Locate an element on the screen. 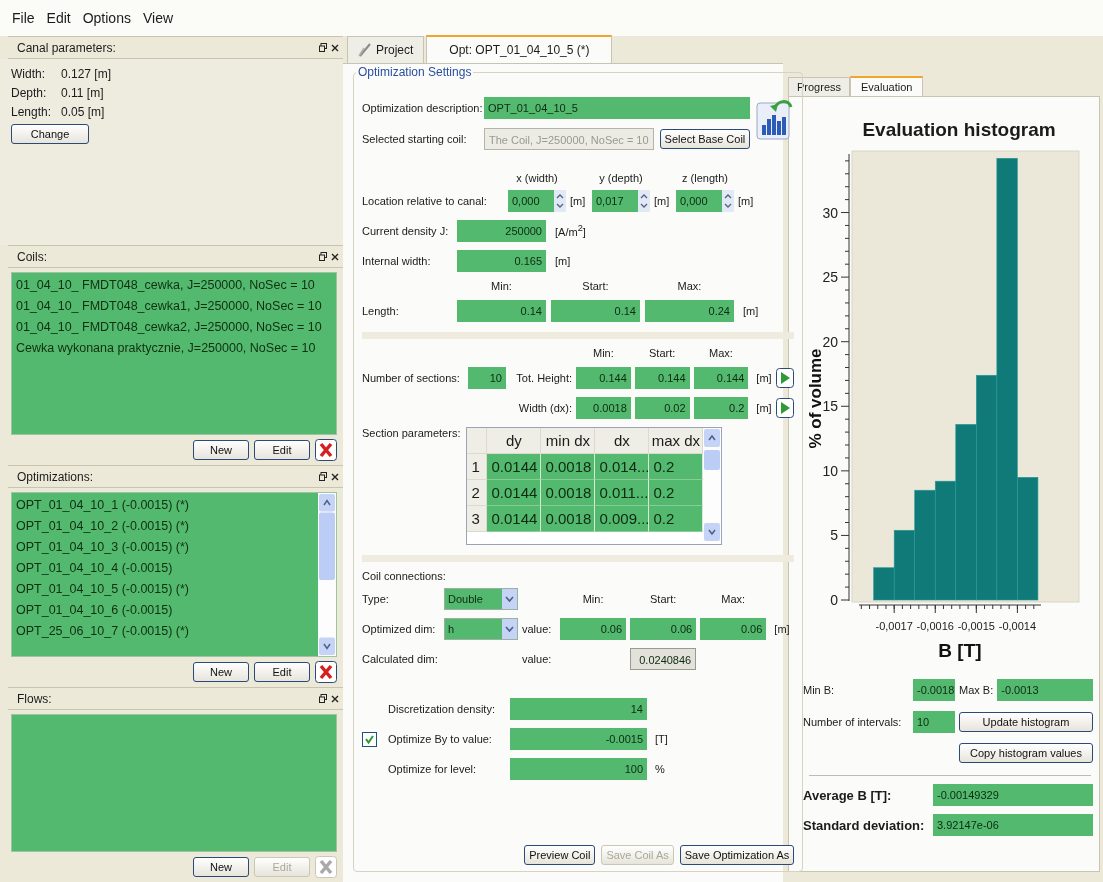 The width and height of the screenshot is (1103, 882). chart-arrow-icon is located at coordinates (775, 119).